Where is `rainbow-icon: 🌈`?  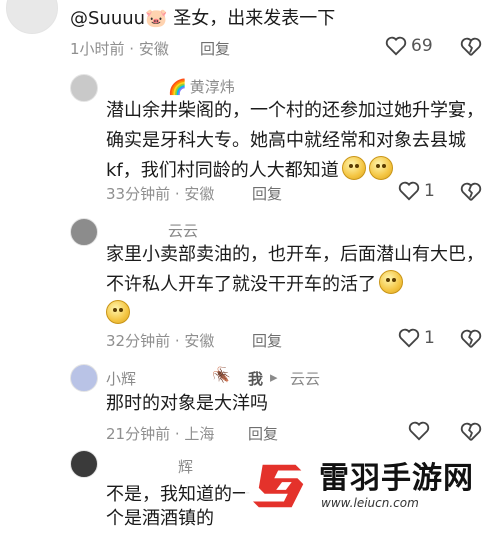 rainbow-icon: 🌈 is located at coordinates (177, 87).